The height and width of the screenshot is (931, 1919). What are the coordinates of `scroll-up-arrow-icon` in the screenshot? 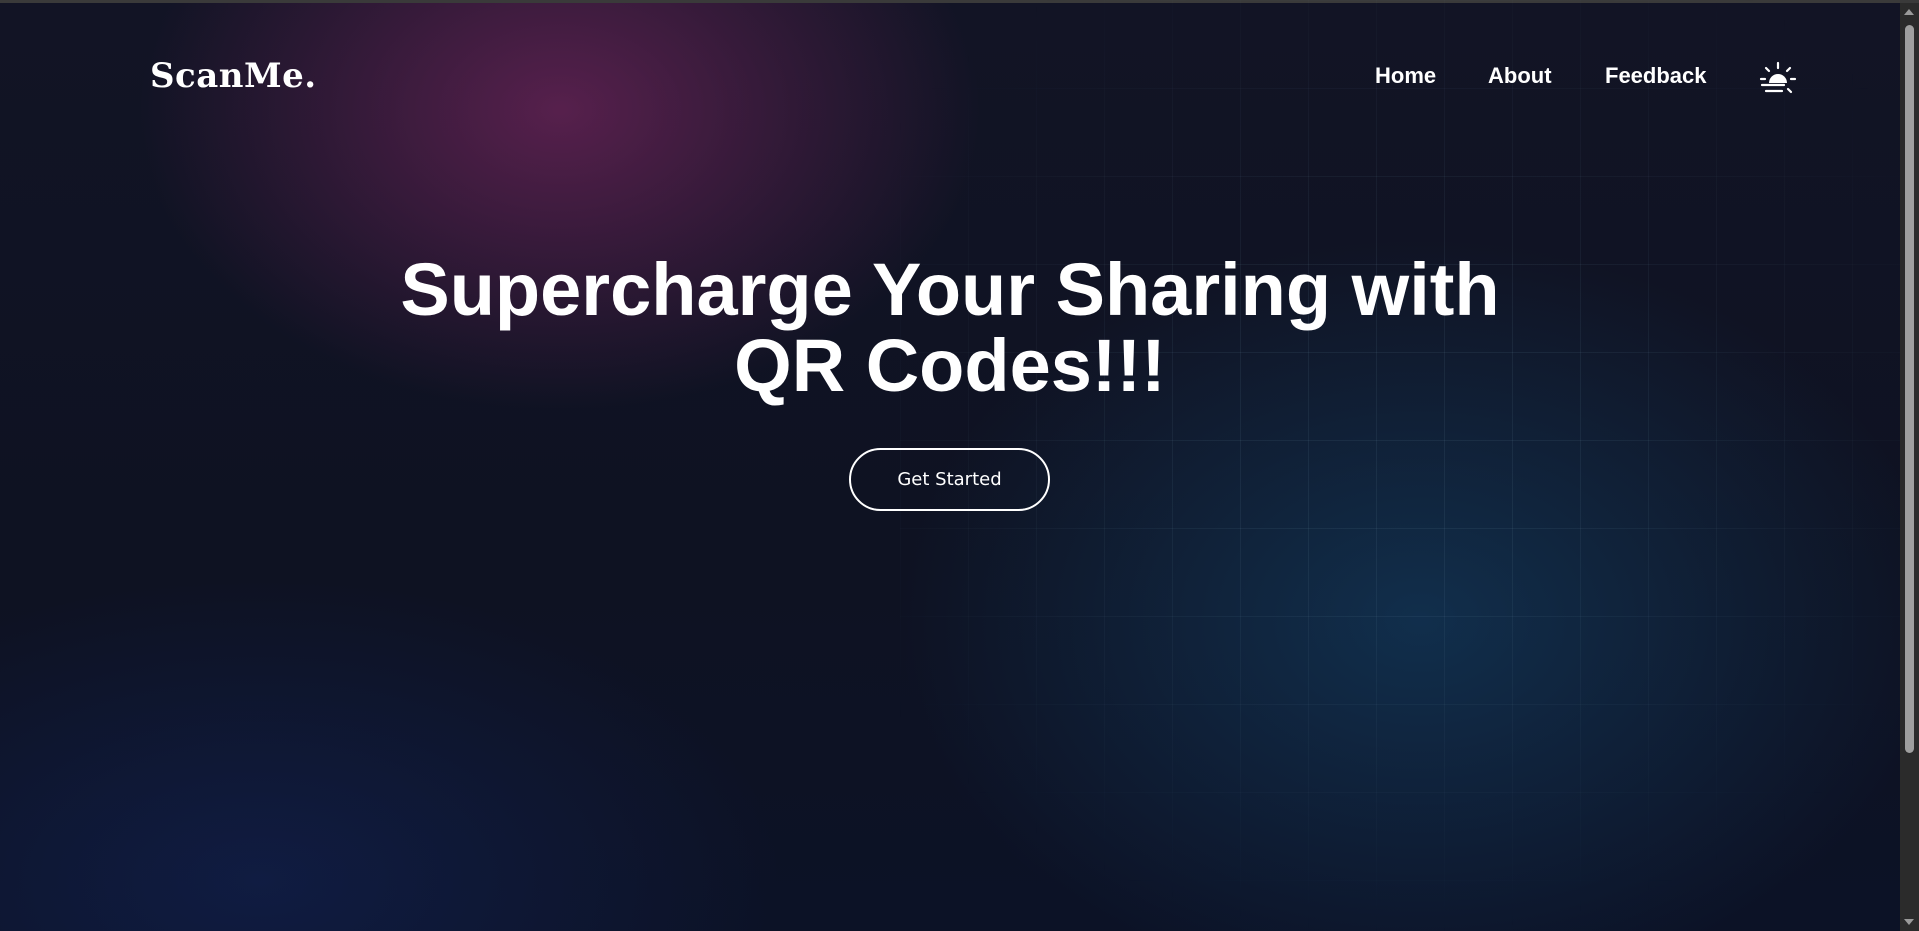 It's located at (1909, 12).